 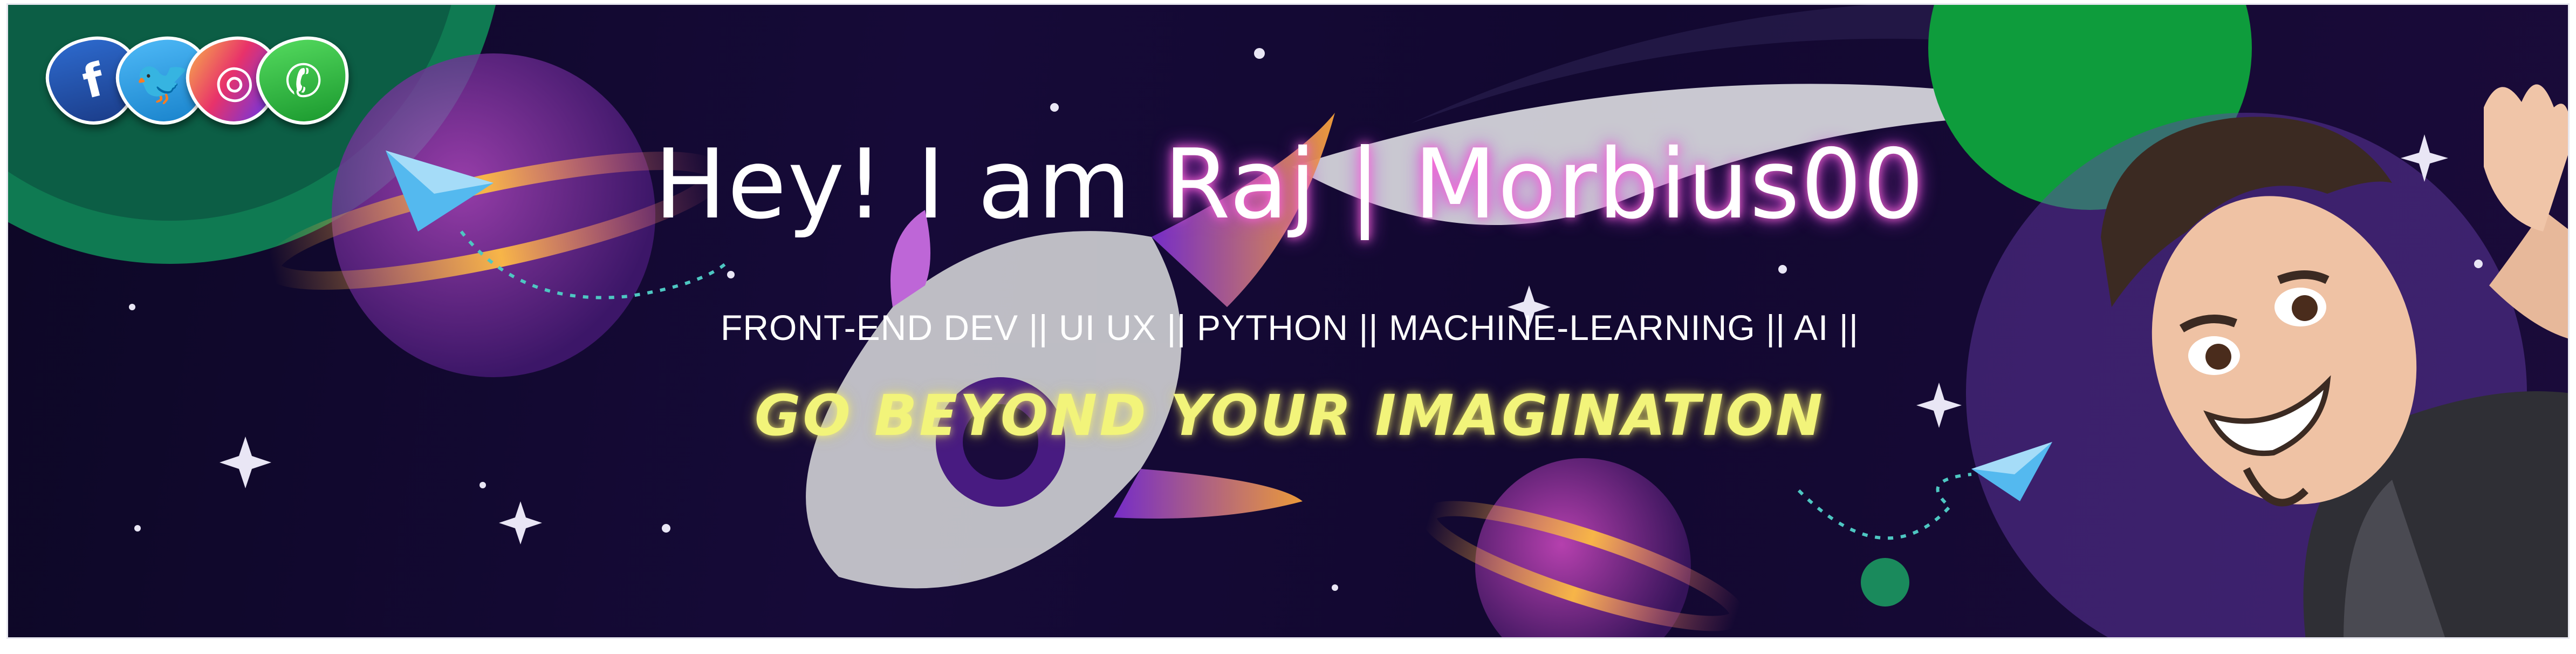 I want to click on heading-name: Raj | Morbius00, so click(x=1544, y=184).